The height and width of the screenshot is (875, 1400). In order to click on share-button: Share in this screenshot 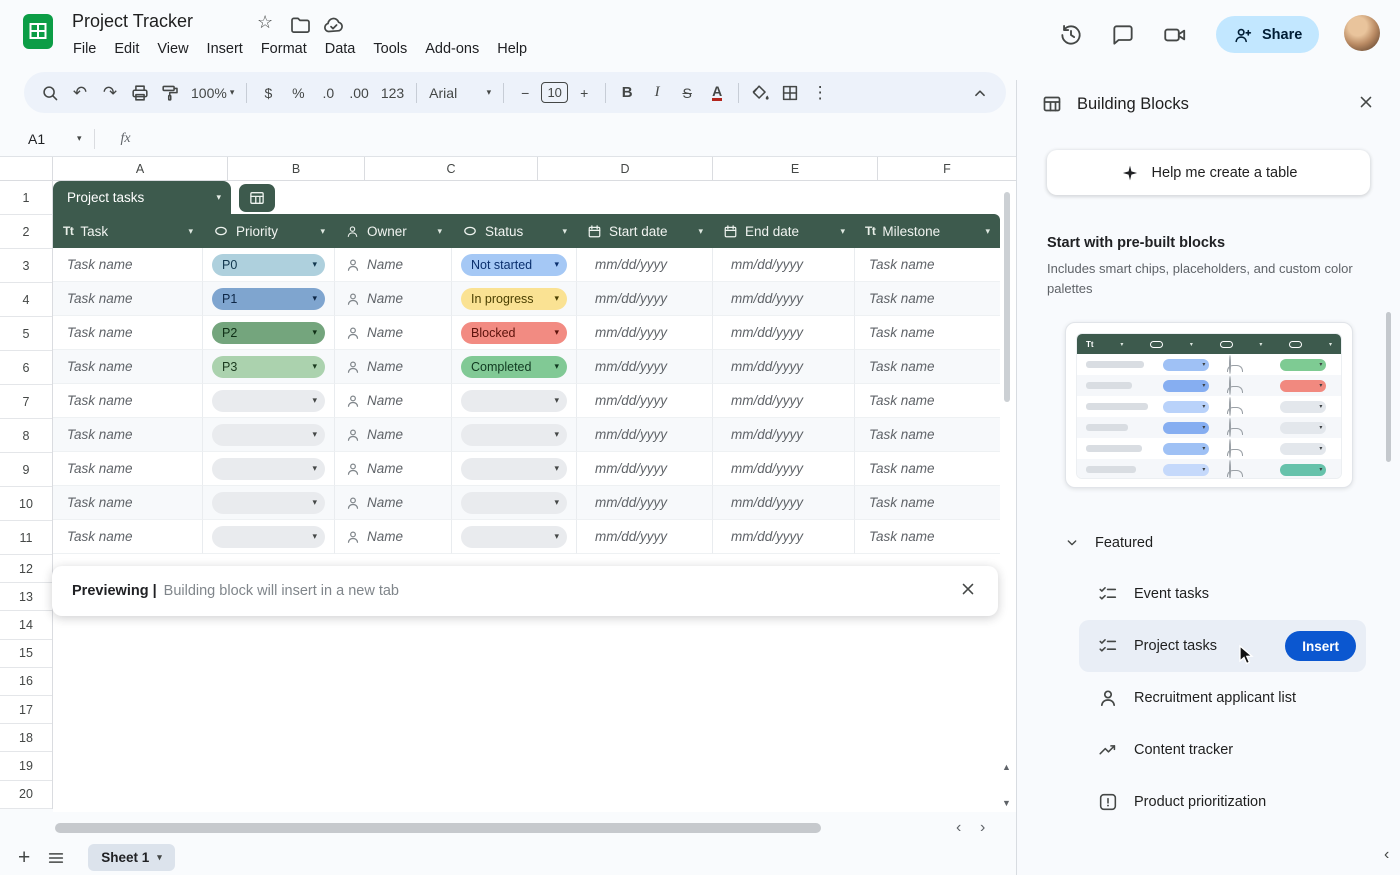, I will do `click(1268, 34)`.